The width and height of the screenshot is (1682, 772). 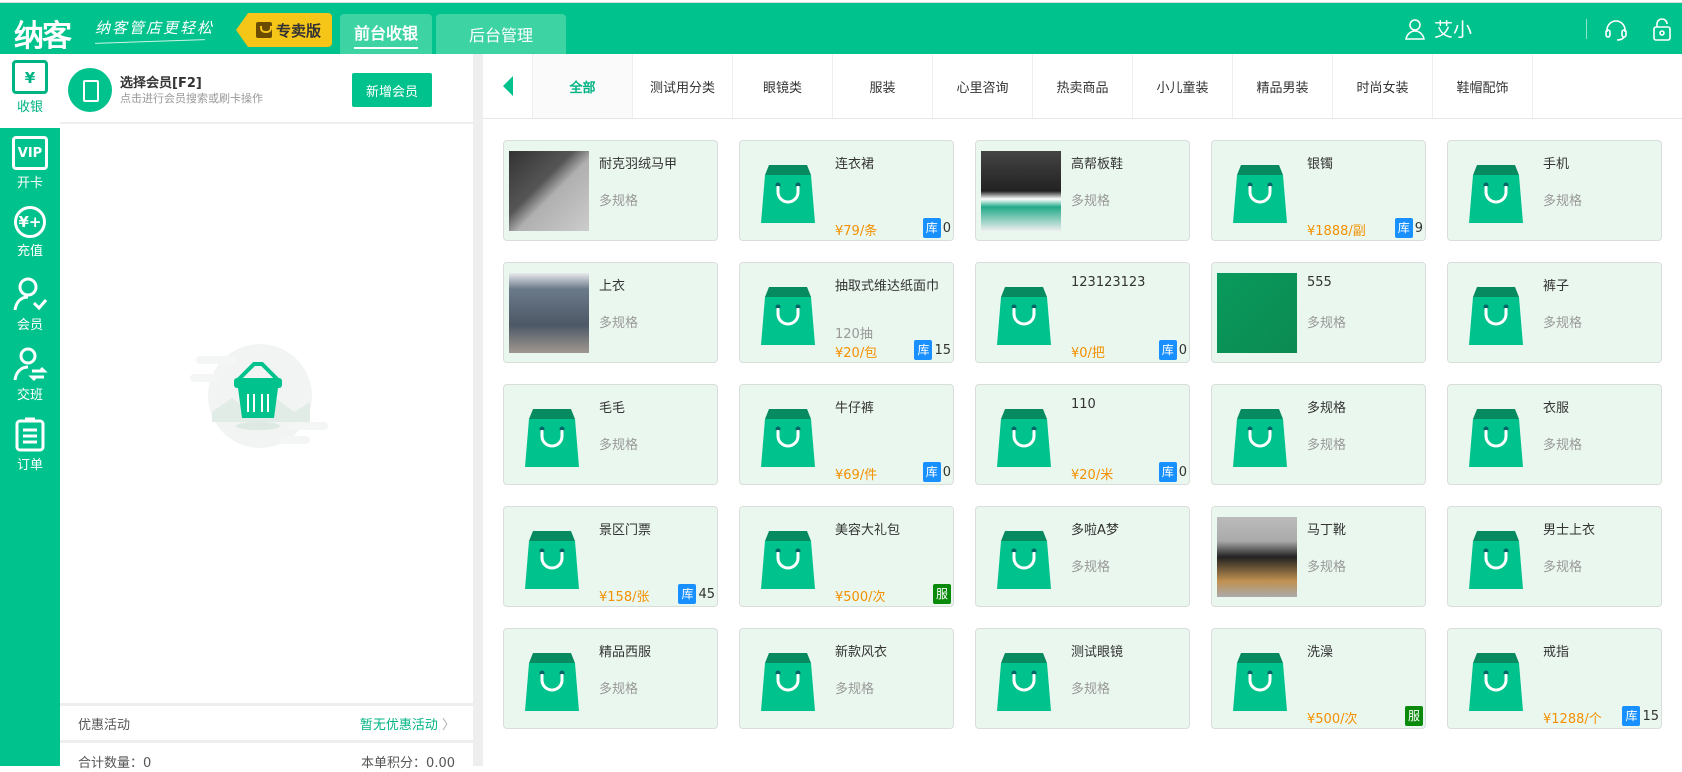 I want to click on product-card: 毛毛 多规格, so click(x=610, y=434).